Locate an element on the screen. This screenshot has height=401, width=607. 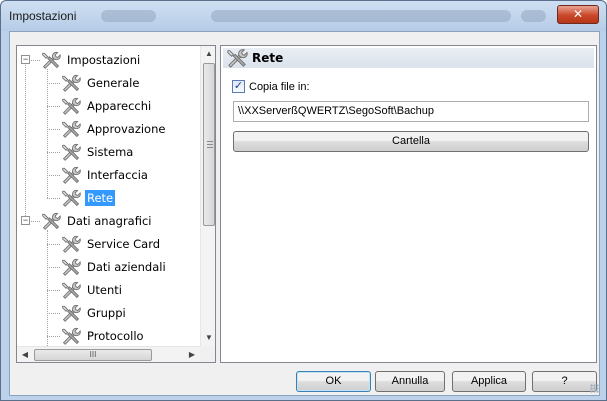
close-icon: ✕ is located at coordinates (578, 14).